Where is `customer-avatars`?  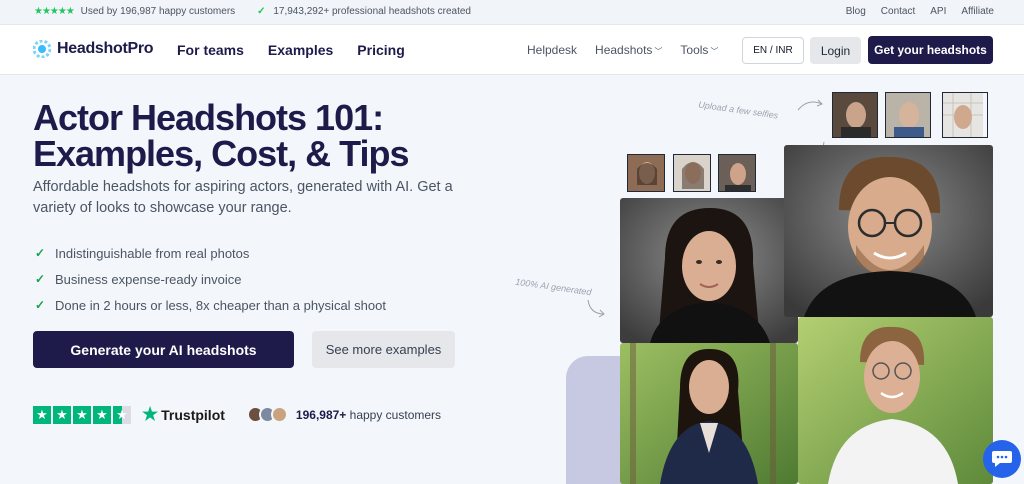 customer-avatars is located at coordinates (267, 414).